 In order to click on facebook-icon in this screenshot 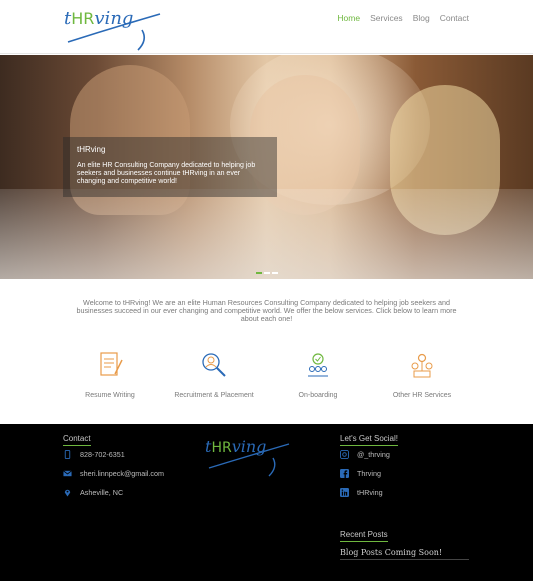, I will do `click(344, 473)`.